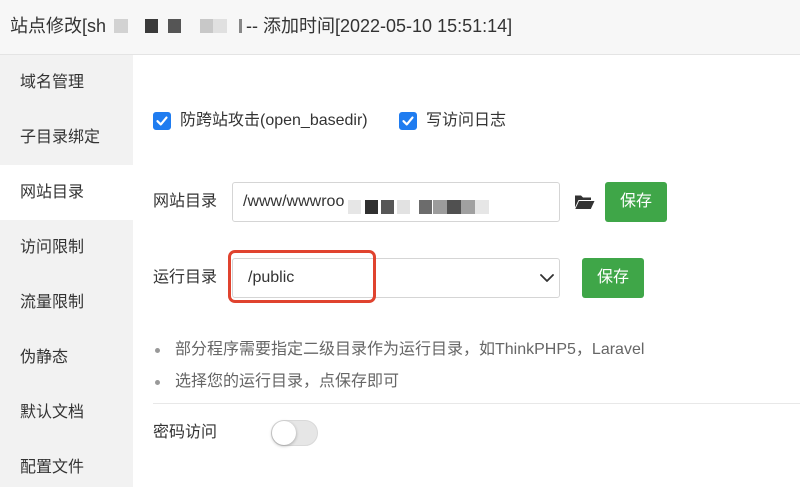  I want to click on sidebar-item-default-document: 默认文档, so click(66, 412).